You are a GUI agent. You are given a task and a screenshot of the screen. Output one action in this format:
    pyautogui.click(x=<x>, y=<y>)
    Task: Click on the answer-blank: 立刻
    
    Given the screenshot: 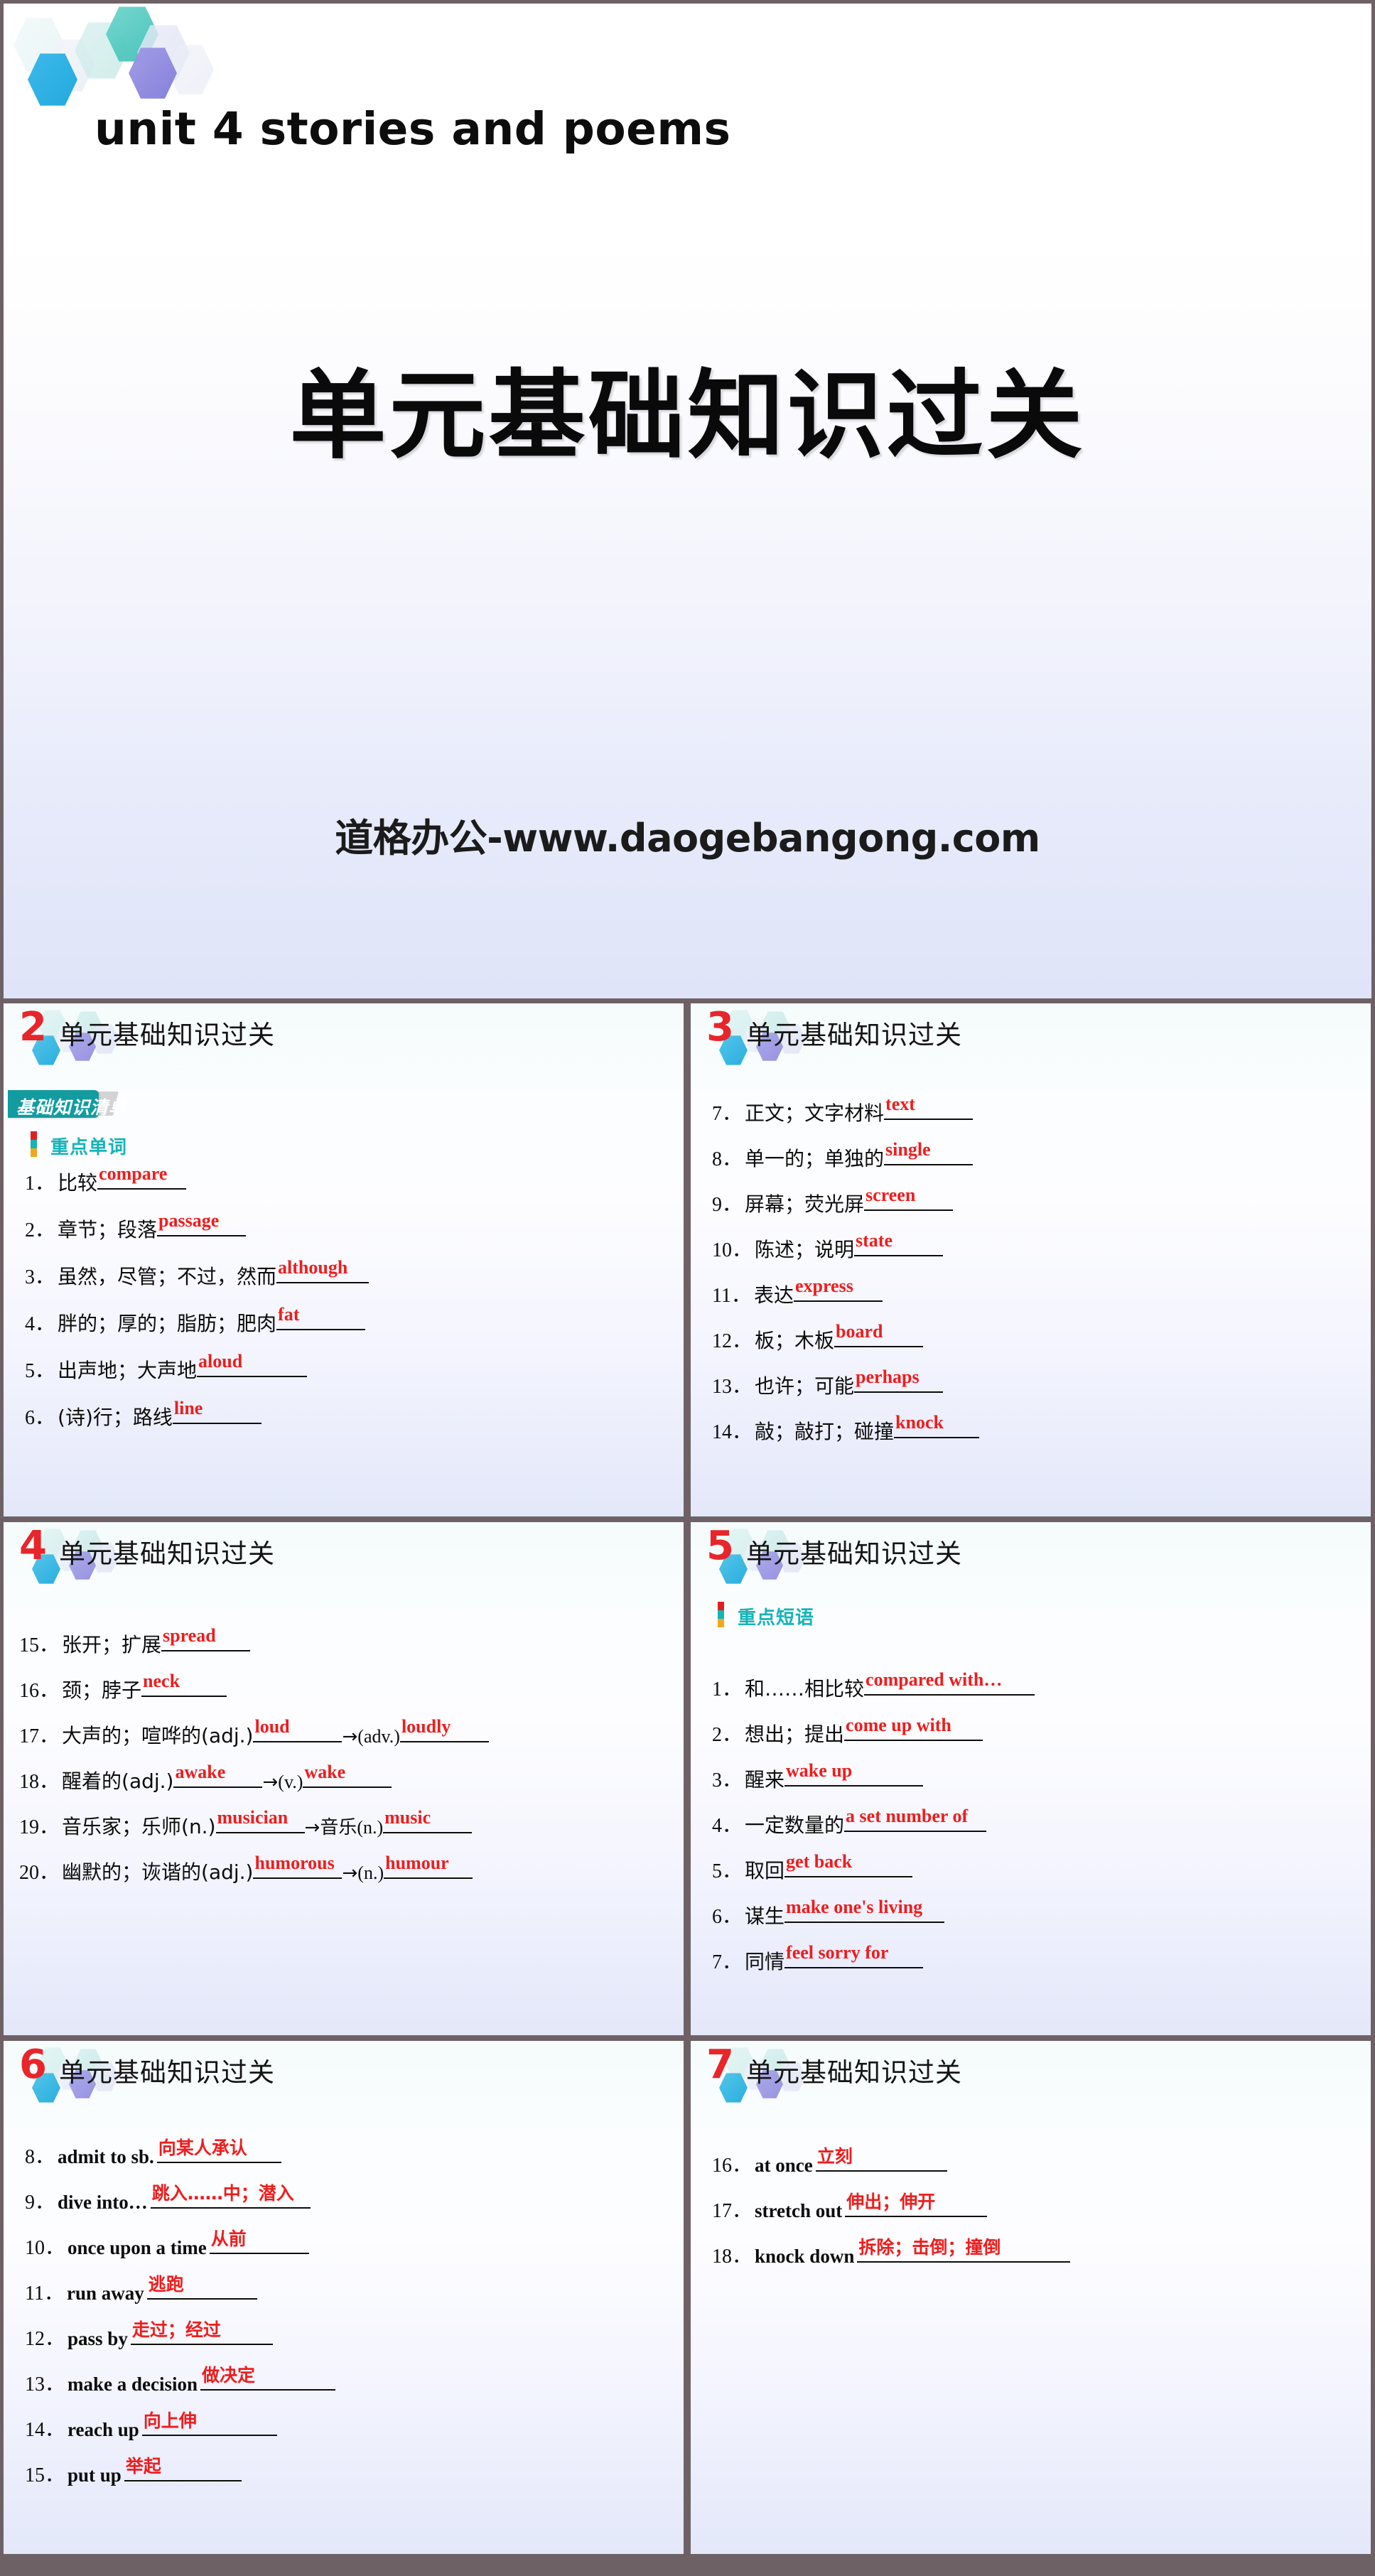 What is the action you would take?
    pyautogui.click(x=881, y=2159)
    